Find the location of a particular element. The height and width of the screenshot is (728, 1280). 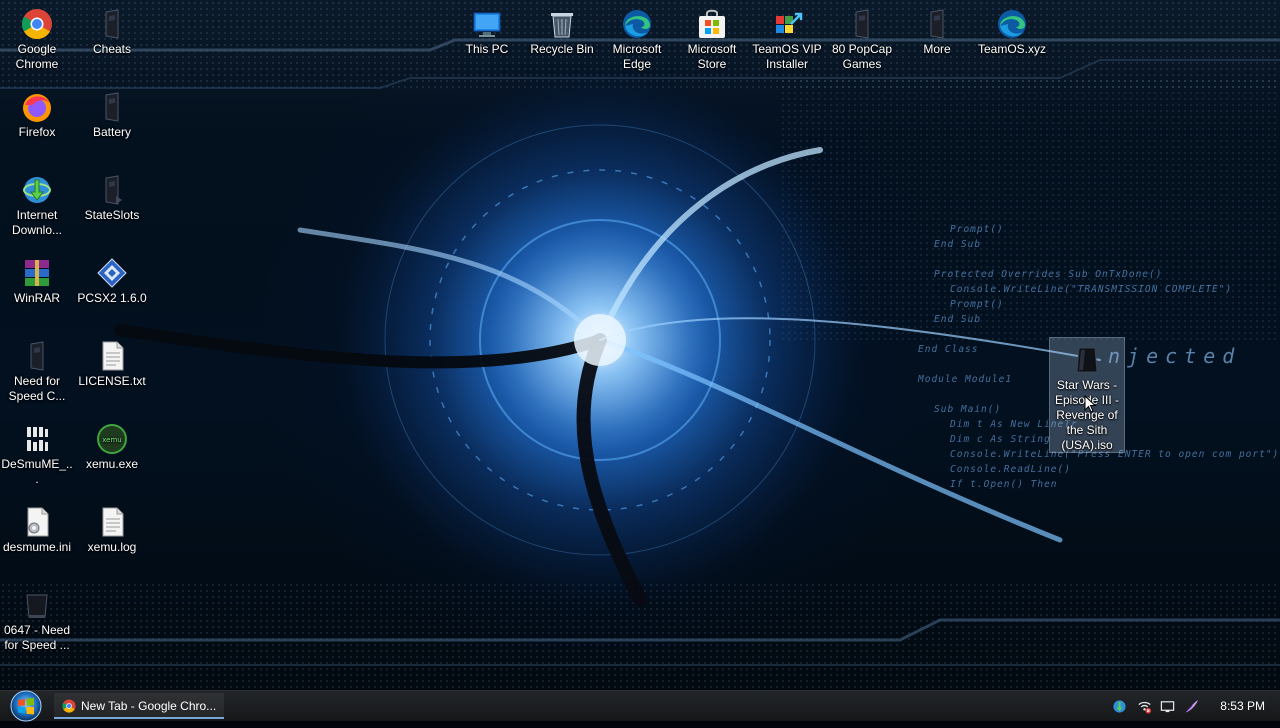

system-tray: 8:53 PM is located at coordinates (1195, 706).